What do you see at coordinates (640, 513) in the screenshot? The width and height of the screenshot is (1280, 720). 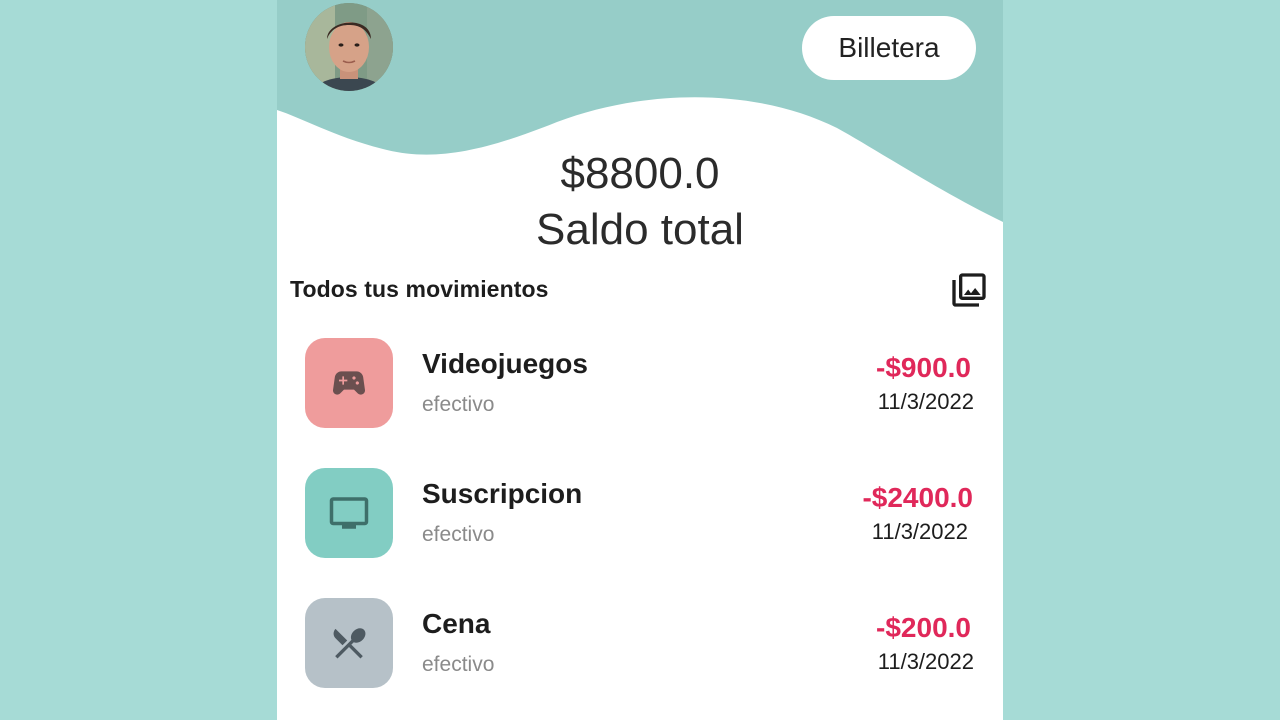 I see `list-item: Suscripcion efectivo -$2400.0 11/3/2022` at bounding box center [640, 513].